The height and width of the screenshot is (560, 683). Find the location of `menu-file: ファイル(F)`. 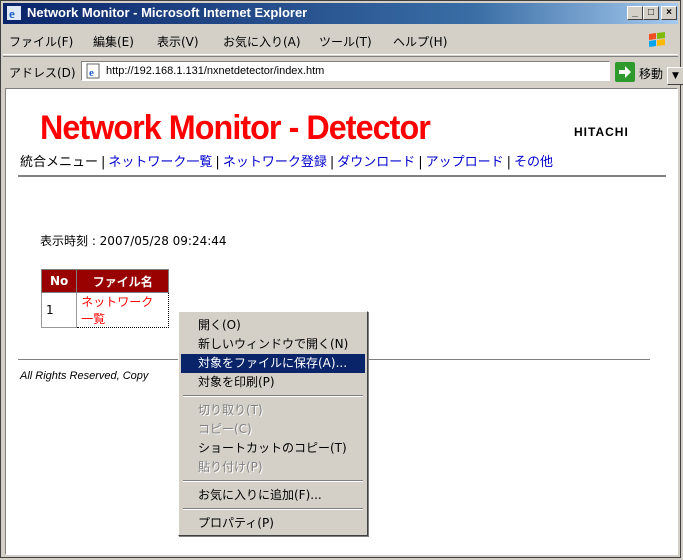

menu-file: ファイル(F) is located at coordinates (41, 41).